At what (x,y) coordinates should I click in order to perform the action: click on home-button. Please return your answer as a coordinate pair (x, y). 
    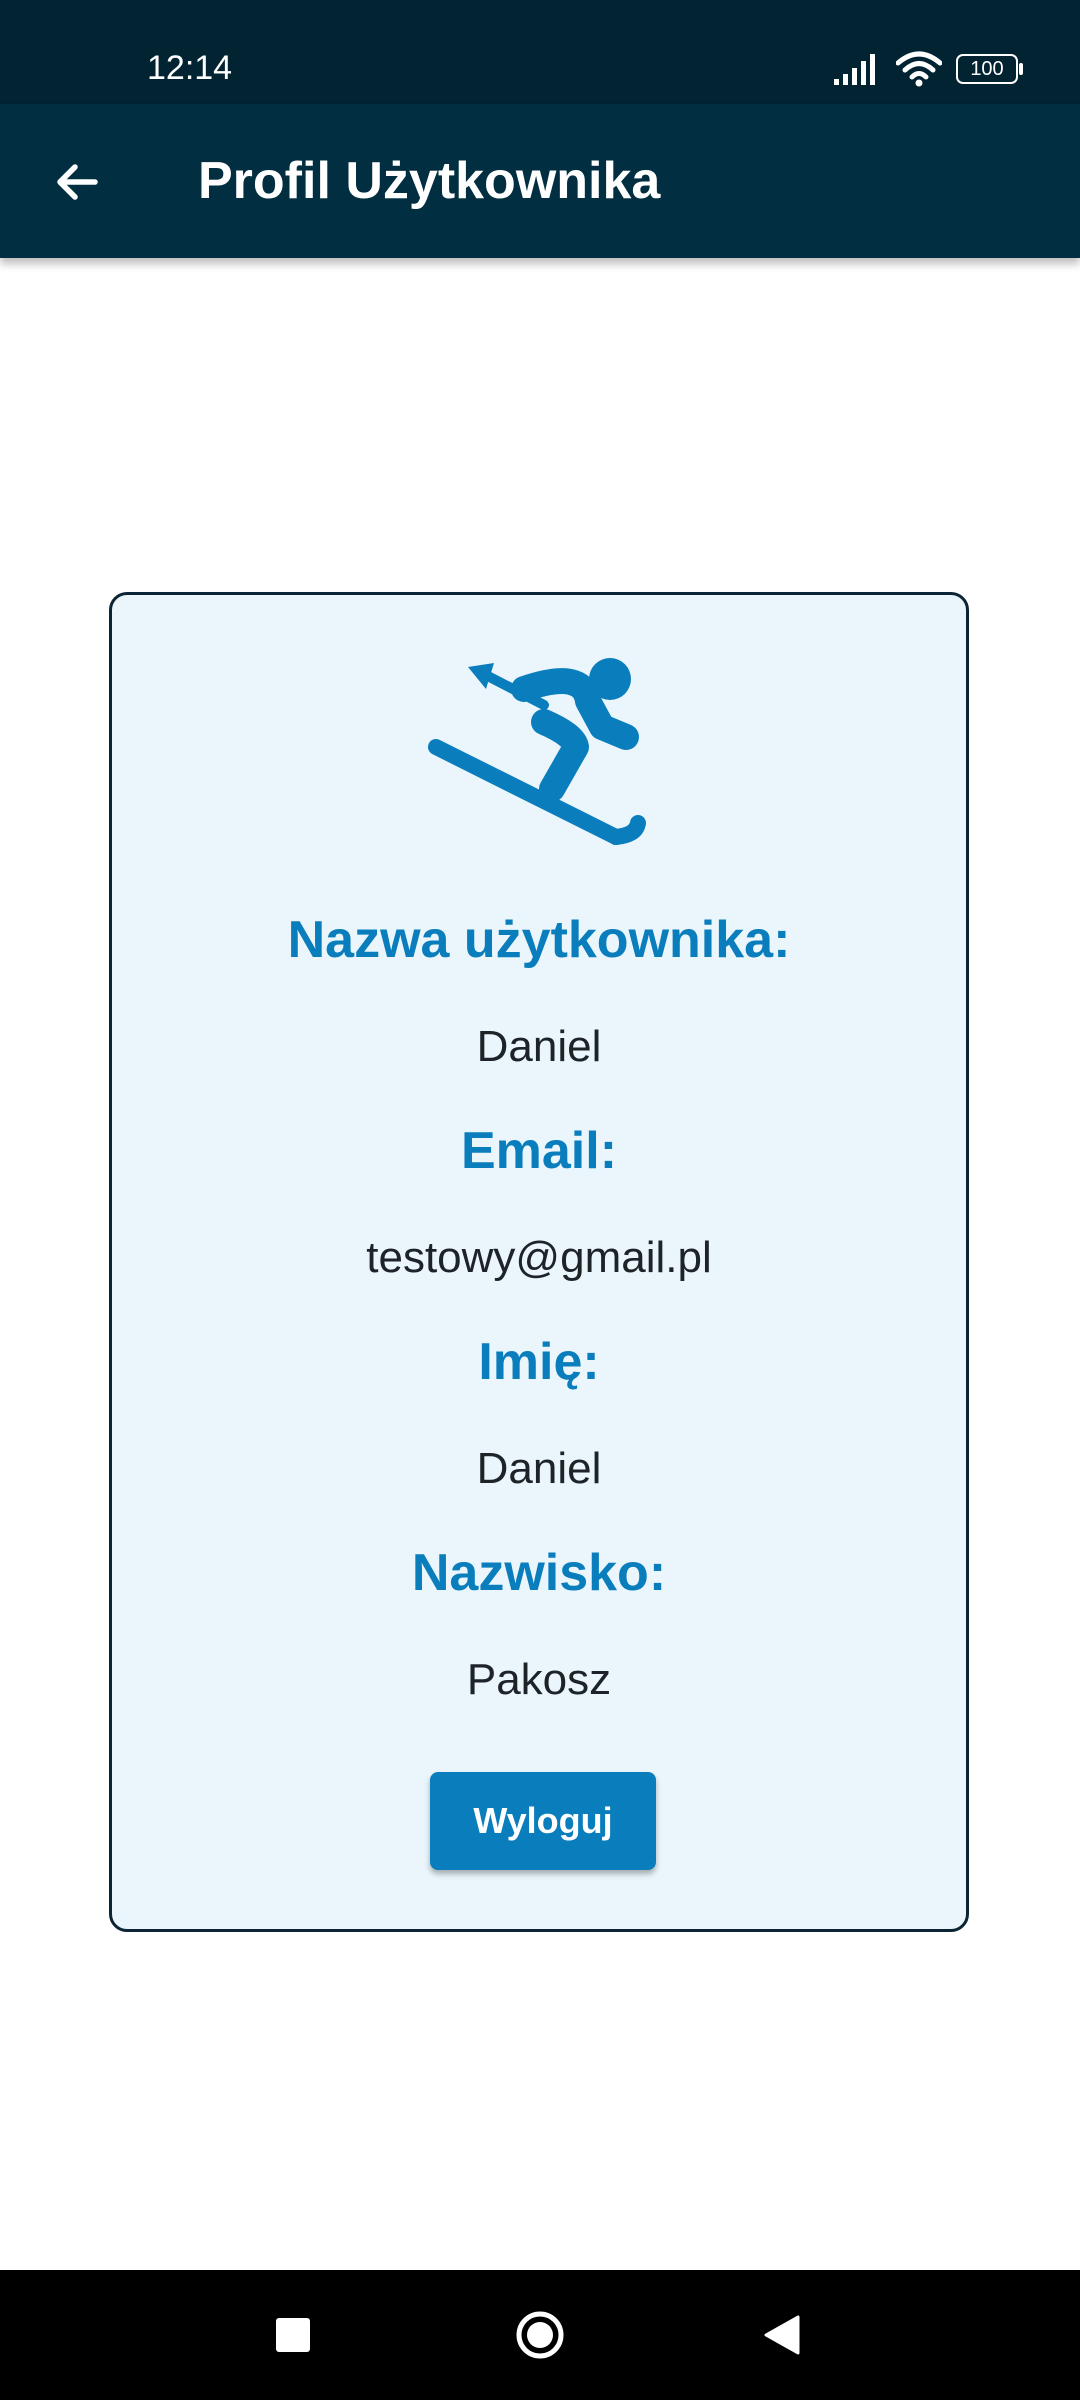
    Looking at the image, I should click on (540, 2335).